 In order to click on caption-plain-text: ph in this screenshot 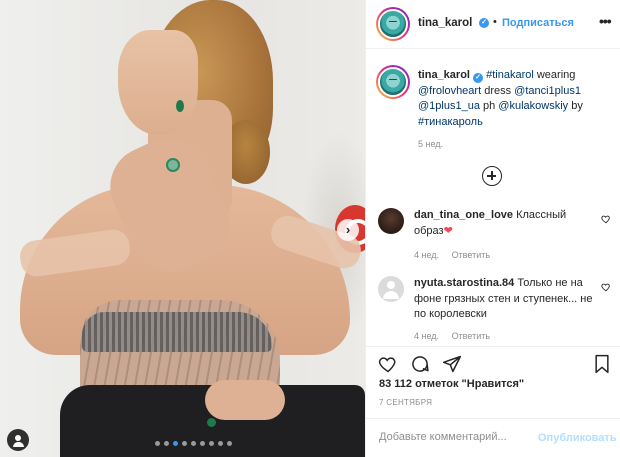, I will do `click(489, 106)`.